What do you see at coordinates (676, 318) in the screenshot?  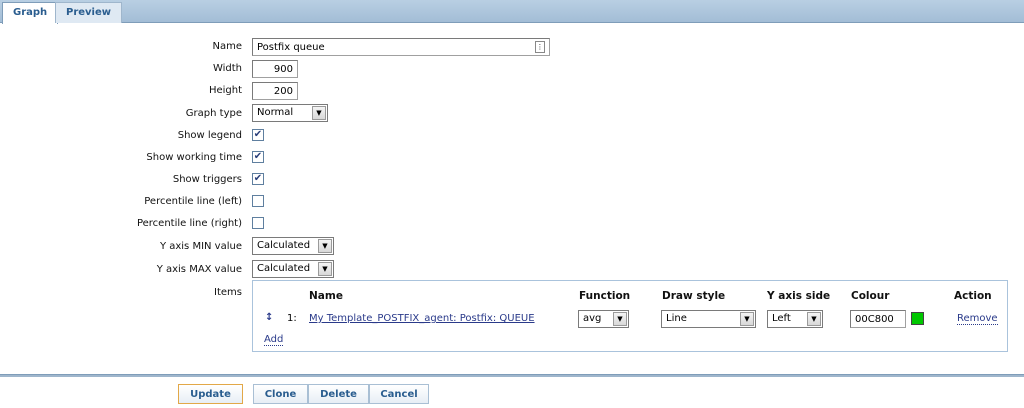 I see `item-draw-style-value: Line` at bounding box center [676, 318].